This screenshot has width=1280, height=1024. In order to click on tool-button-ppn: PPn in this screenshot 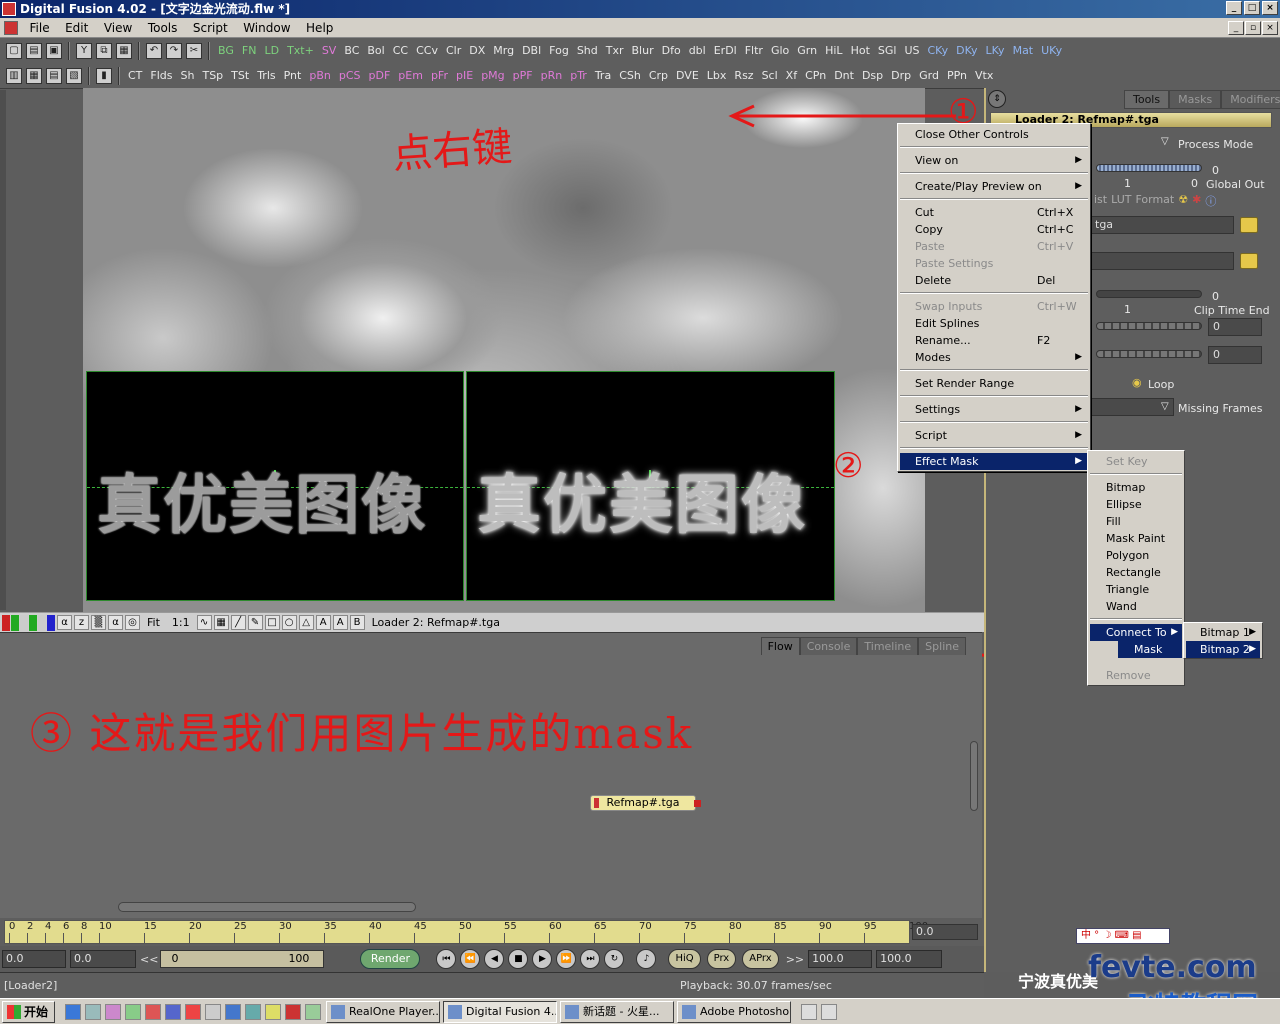, I will do `click(957, 75)`.